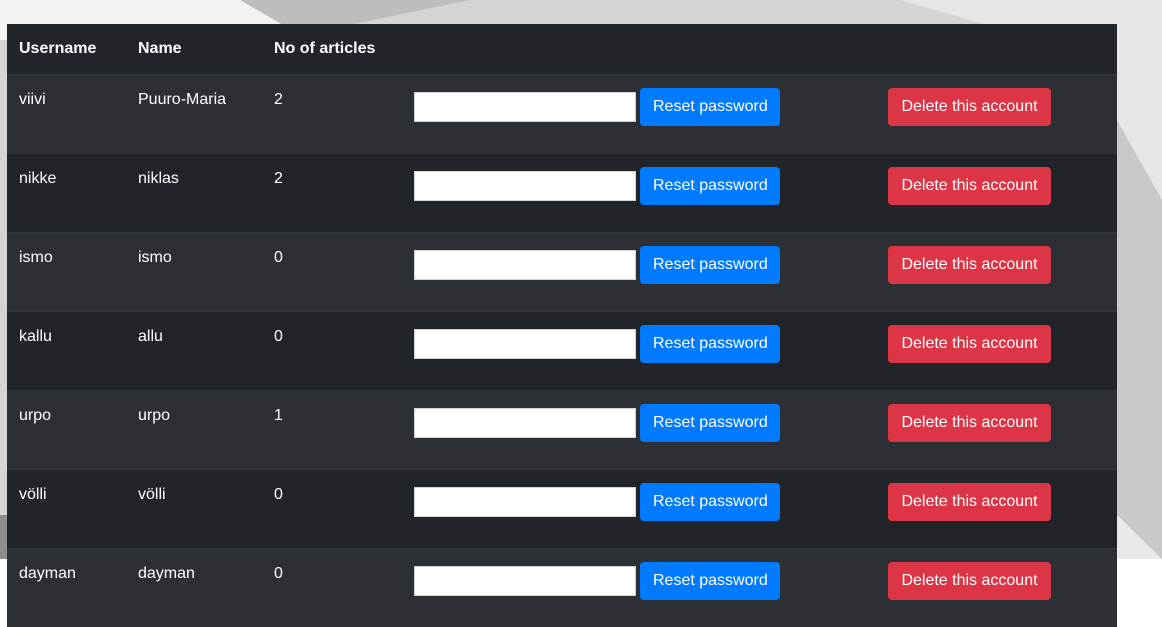 This screenshot has width=1162, height=627. What do you see at coordinates (649, 49) in the screenshot?
I see `column-header-reset` at bounding box center [649, 49].